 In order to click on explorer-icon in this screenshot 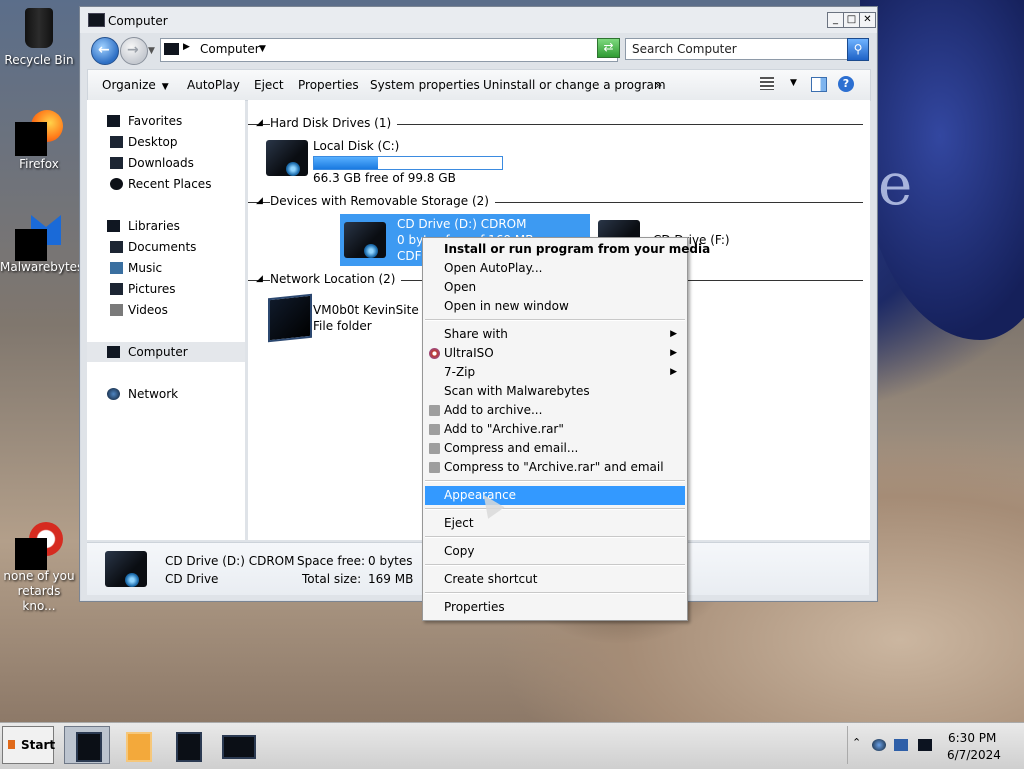, I will do `click(89, 747)`.